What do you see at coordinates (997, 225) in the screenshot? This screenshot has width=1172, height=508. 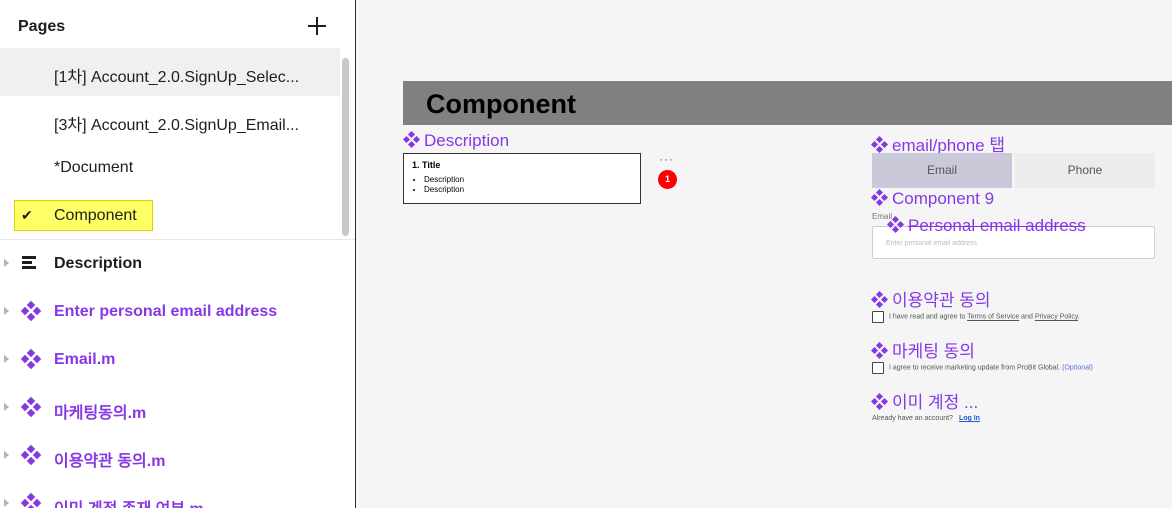 I see `label-text: Personal email address` at bounding box center [997, 225].